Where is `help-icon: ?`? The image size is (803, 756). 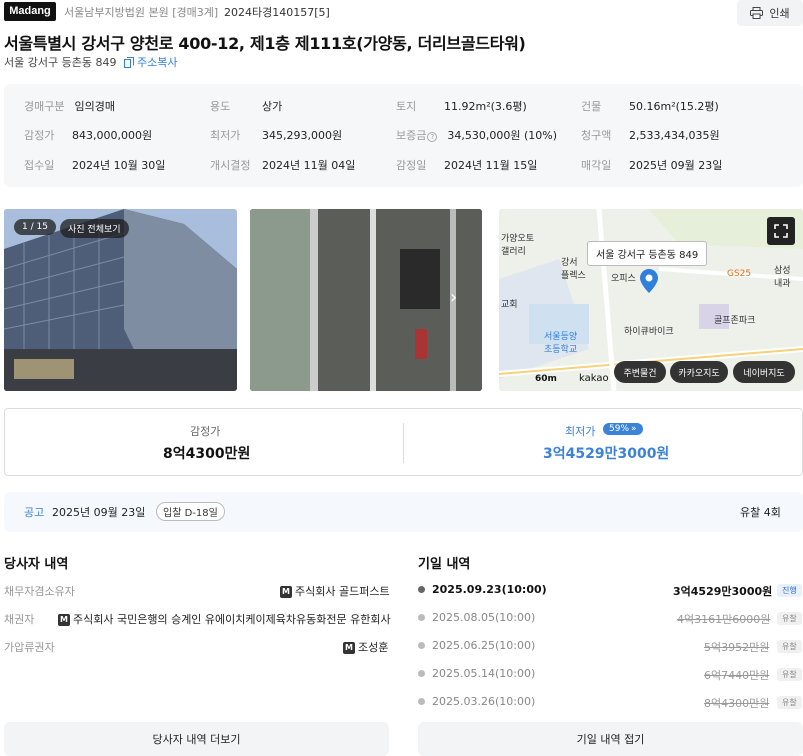
help-icon: ? is located at coordinates (432, 137).